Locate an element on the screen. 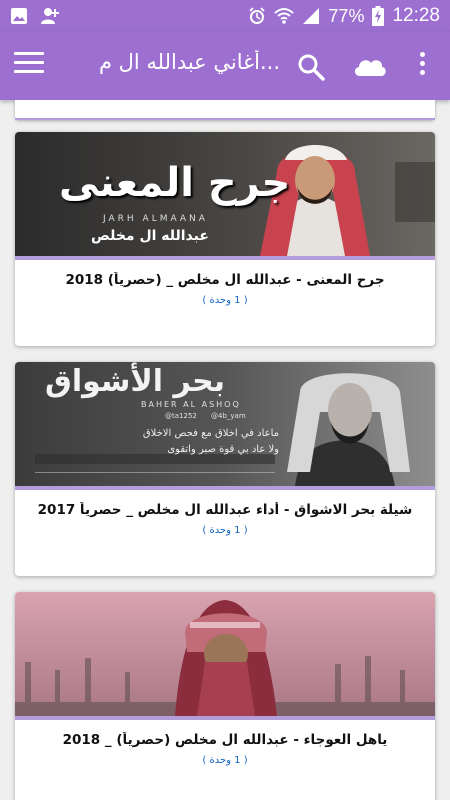  more-options-icon is located at coordinates (422, 67).